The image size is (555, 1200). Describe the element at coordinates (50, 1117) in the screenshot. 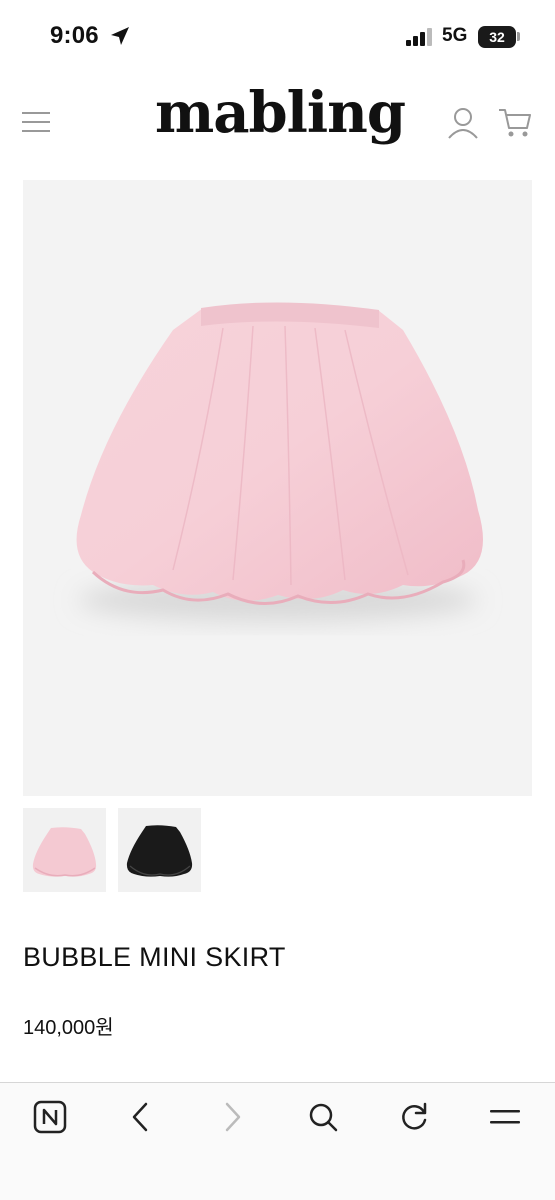

I see `naver-icon` at that location.